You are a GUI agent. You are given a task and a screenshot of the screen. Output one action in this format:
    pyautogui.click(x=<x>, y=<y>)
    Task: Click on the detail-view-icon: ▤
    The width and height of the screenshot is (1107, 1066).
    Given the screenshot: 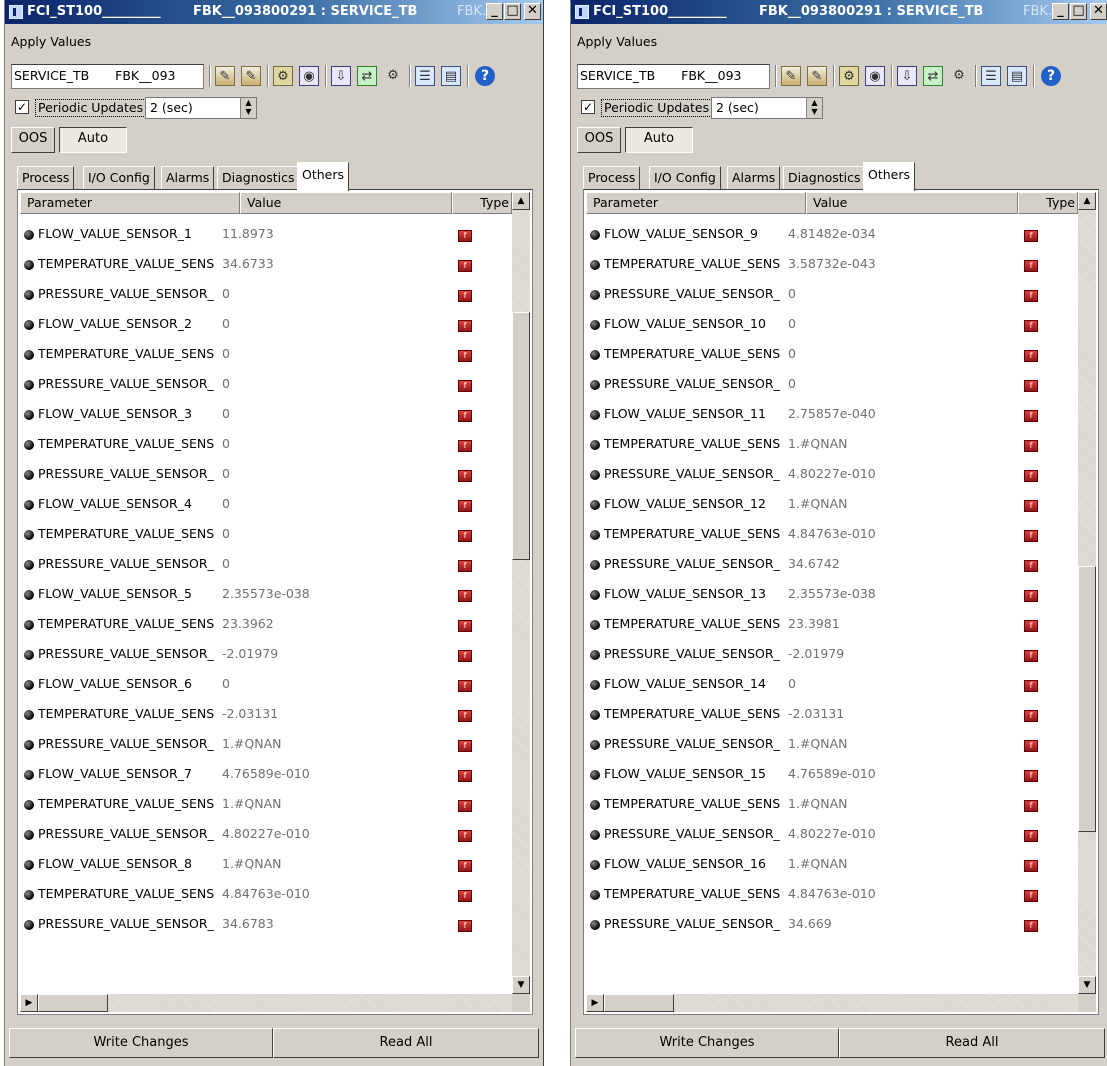 What is the action you would take?
    pyautogui.click(x=451, y=76)
    